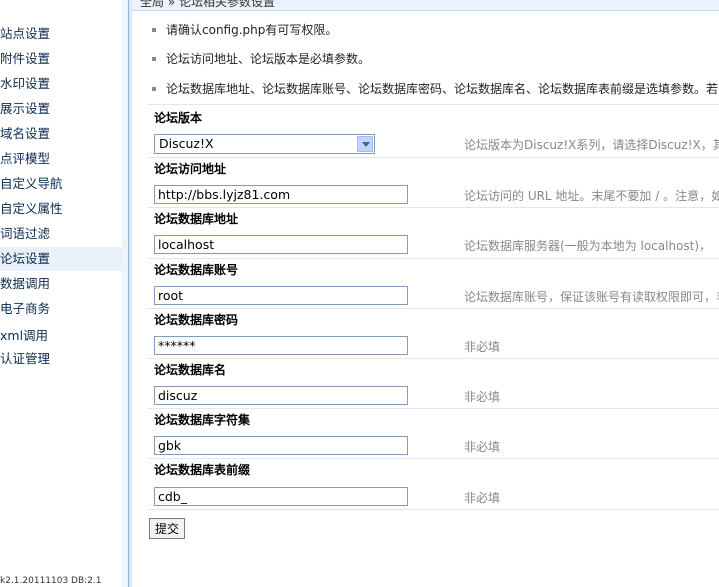  Describe the element at coordinates (482, 447) in the screenshot. I see `db-charset-hint: 非必填` at that location.